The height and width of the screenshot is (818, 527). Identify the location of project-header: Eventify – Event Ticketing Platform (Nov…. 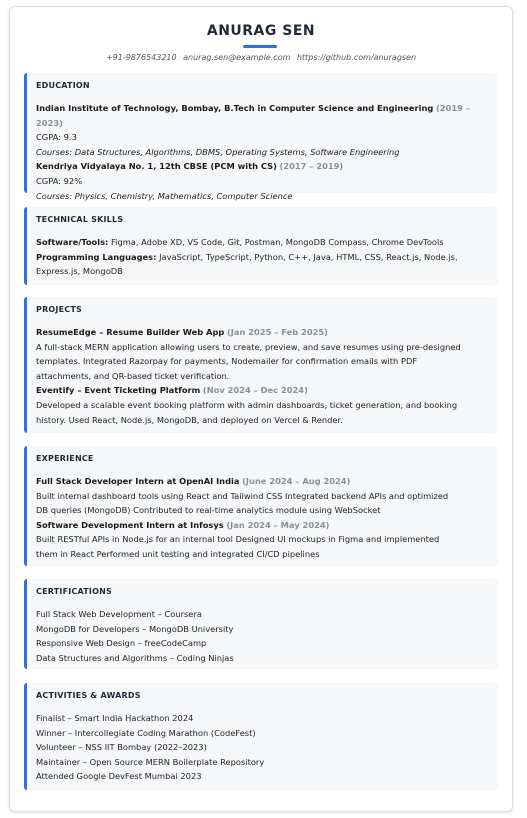
(263, 390).